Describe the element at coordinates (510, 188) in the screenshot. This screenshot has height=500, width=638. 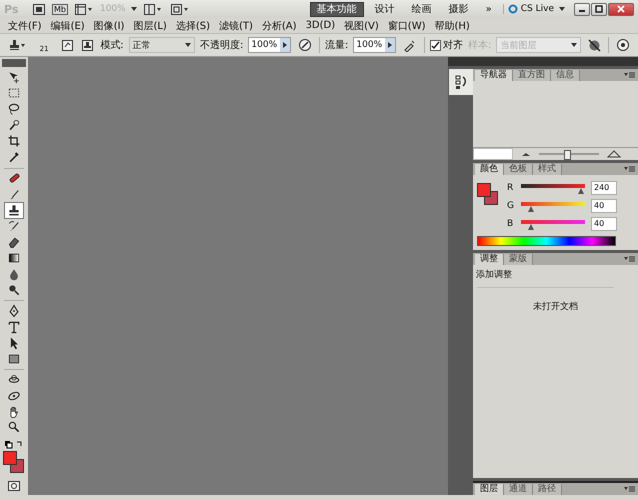
I see `channel-label: R` at that location.